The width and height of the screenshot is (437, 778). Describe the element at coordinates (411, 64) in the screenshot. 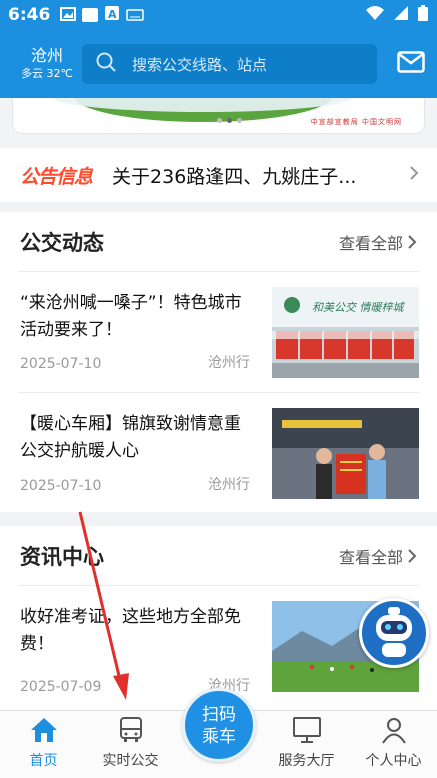

I see `mail-icon` at that location.